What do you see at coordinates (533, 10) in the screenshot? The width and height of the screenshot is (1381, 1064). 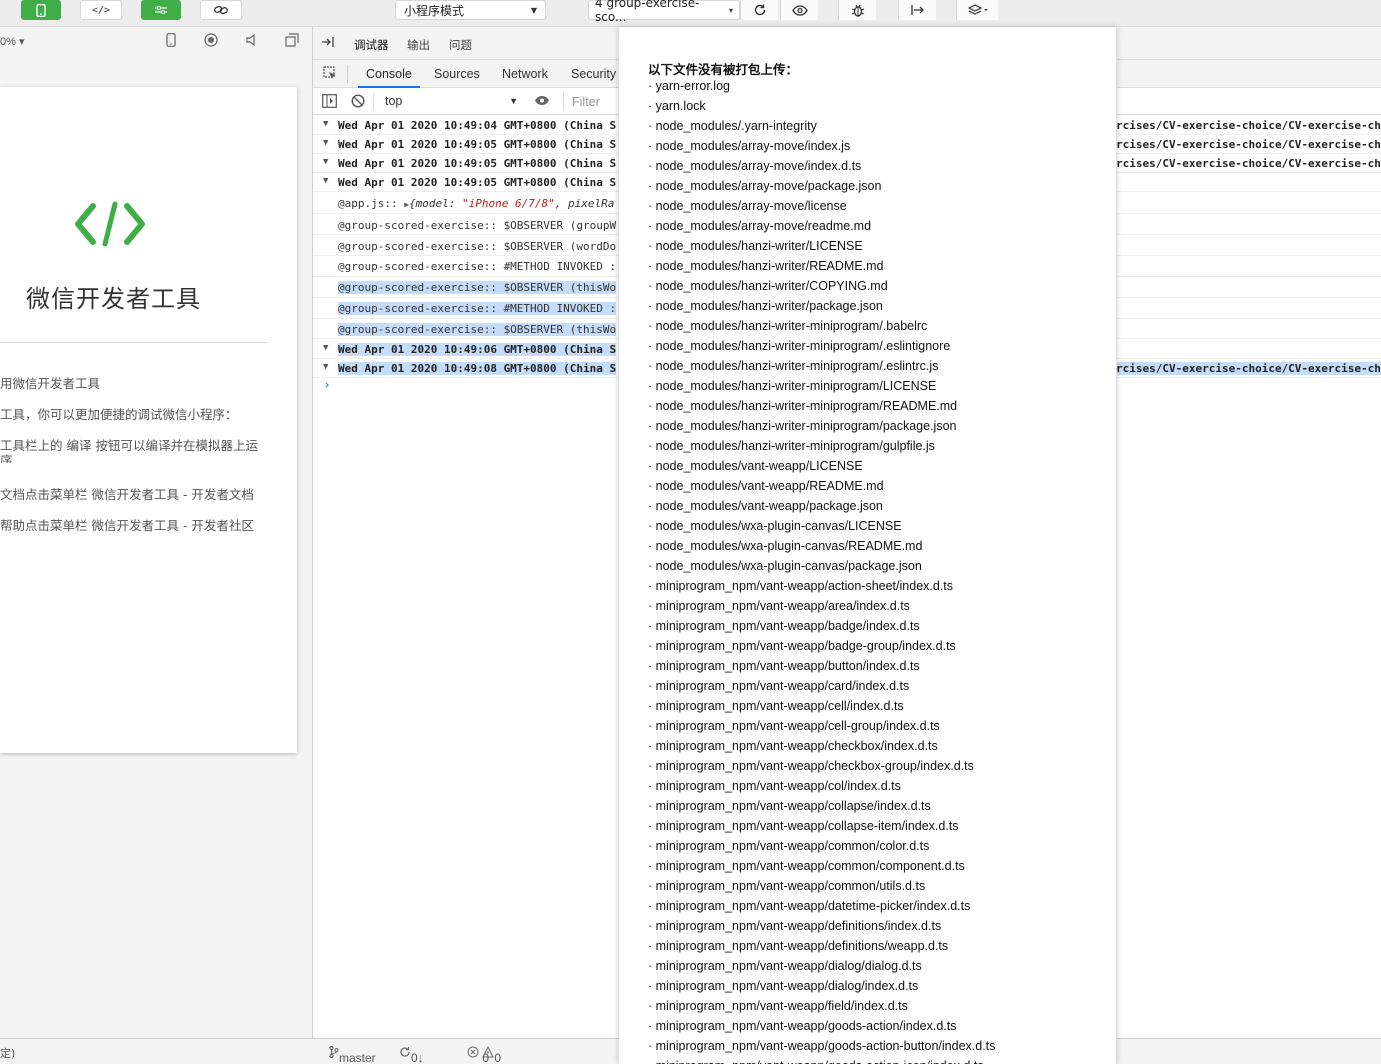 I see `chevron-down-icon: ▼` at bounding box center [533, 10].